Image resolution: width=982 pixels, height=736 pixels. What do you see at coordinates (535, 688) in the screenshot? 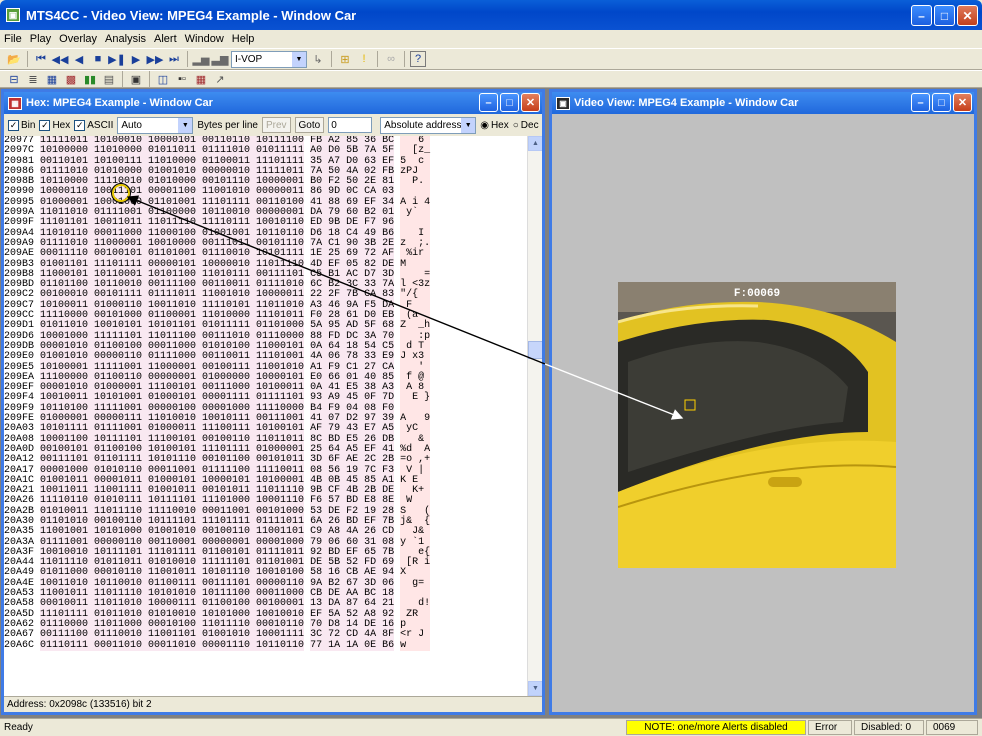
I see `scroll-down-icon: ▼` at bounding box center [535, 688].